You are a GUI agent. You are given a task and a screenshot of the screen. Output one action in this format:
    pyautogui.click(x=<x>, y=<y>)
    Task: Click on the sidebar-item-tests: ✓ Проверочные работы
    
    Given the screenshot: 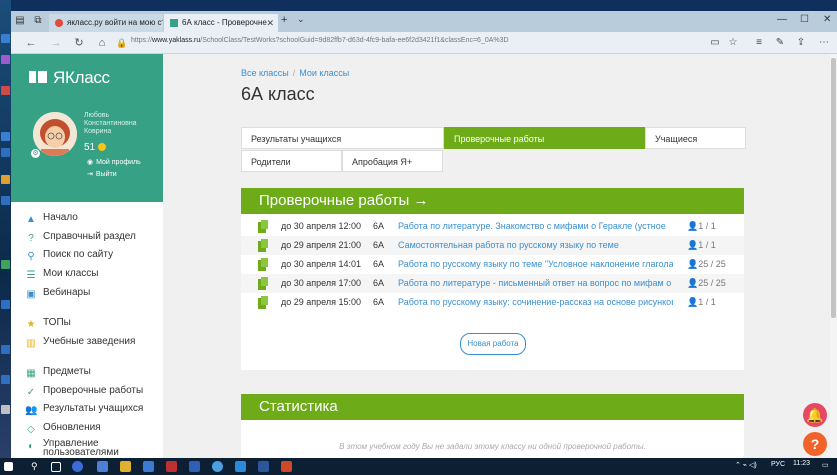 What is the action you would take?
    pyautogui.click(x=84, y=391)
    